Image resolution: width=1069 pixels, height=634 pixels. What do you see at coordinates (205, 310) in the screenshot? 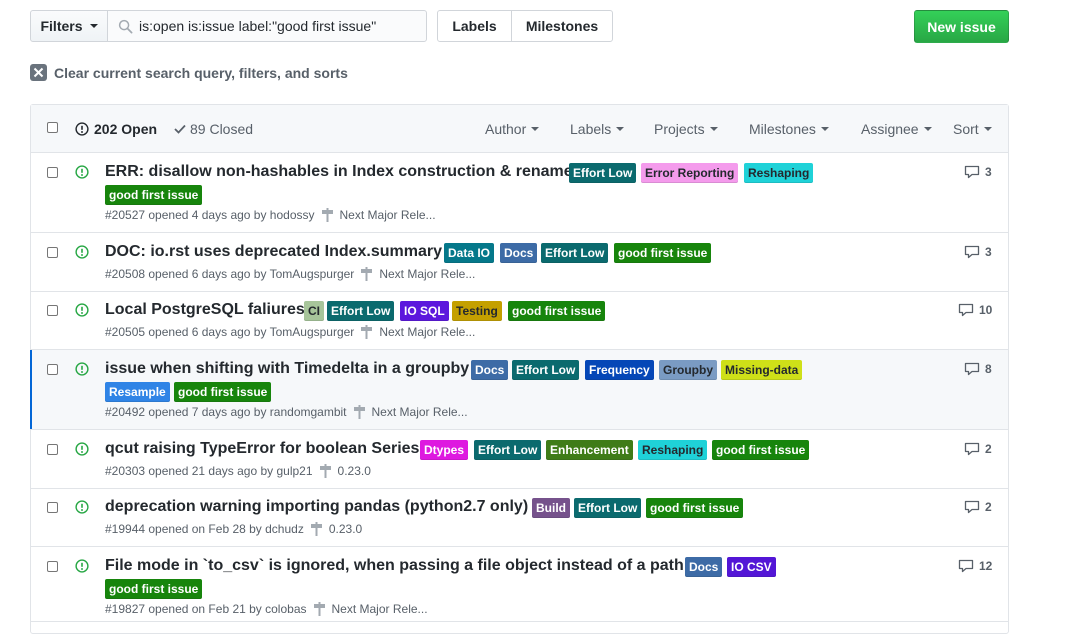
I see `issue-title-link: Local PostgreSQL faliures` at bounding box center [205, 310].